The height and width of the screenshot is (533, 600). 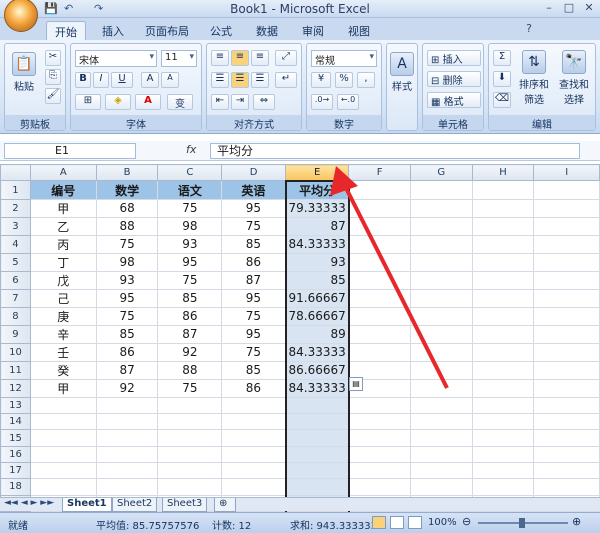 What do you see at coordinates (397, 522) in the screenshot?
I see `page-layout-view-icon` at bounding box center [397, 522].